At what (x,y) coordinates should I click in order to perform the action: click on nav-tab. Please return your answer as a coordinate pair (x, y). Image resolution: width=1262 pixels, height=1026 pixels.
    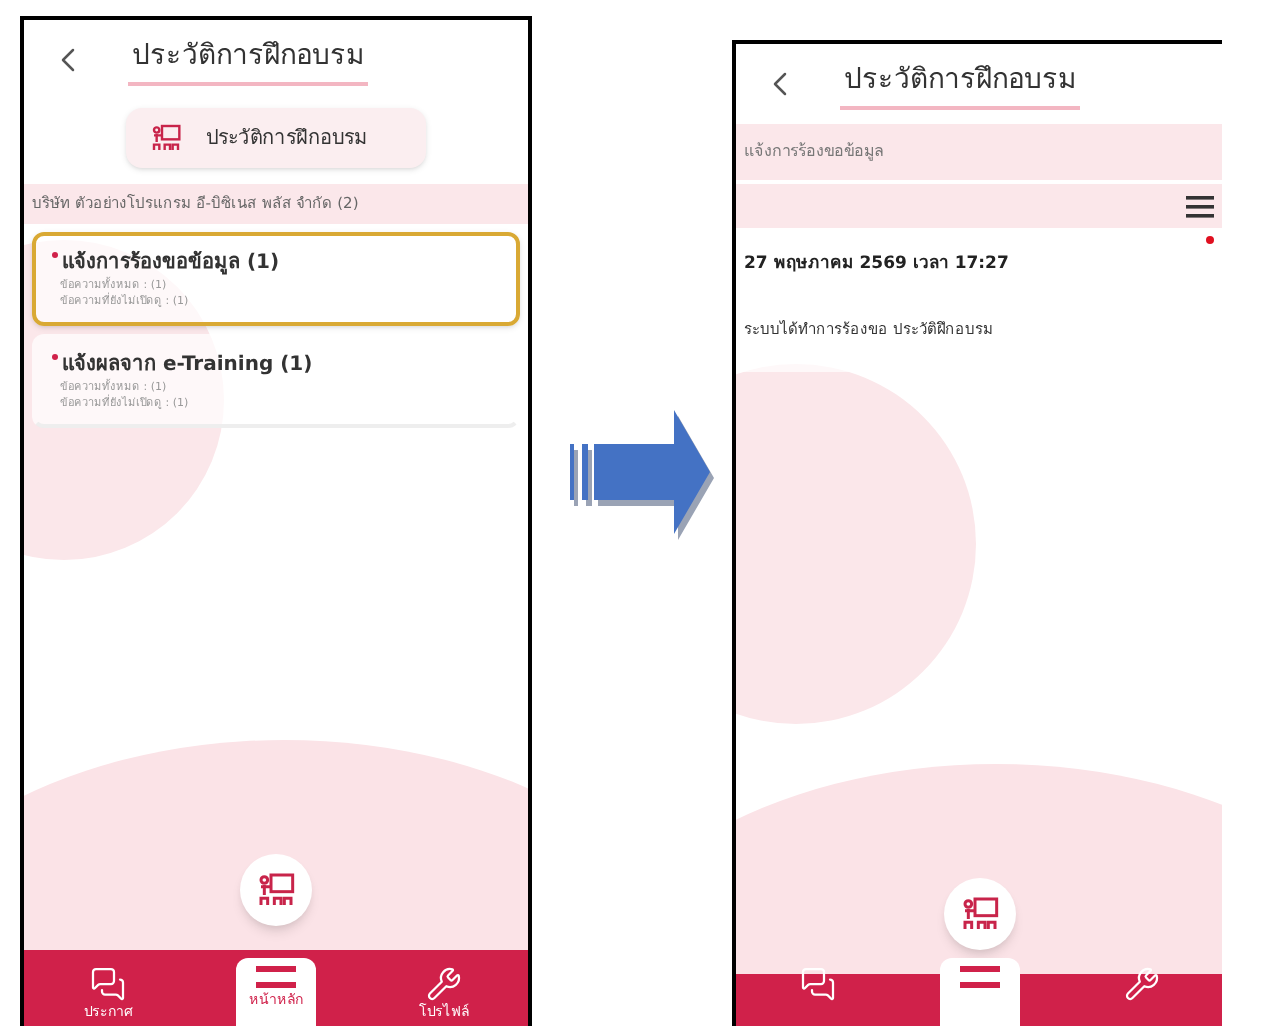
    Looking at the image, I should click on (979, 992).